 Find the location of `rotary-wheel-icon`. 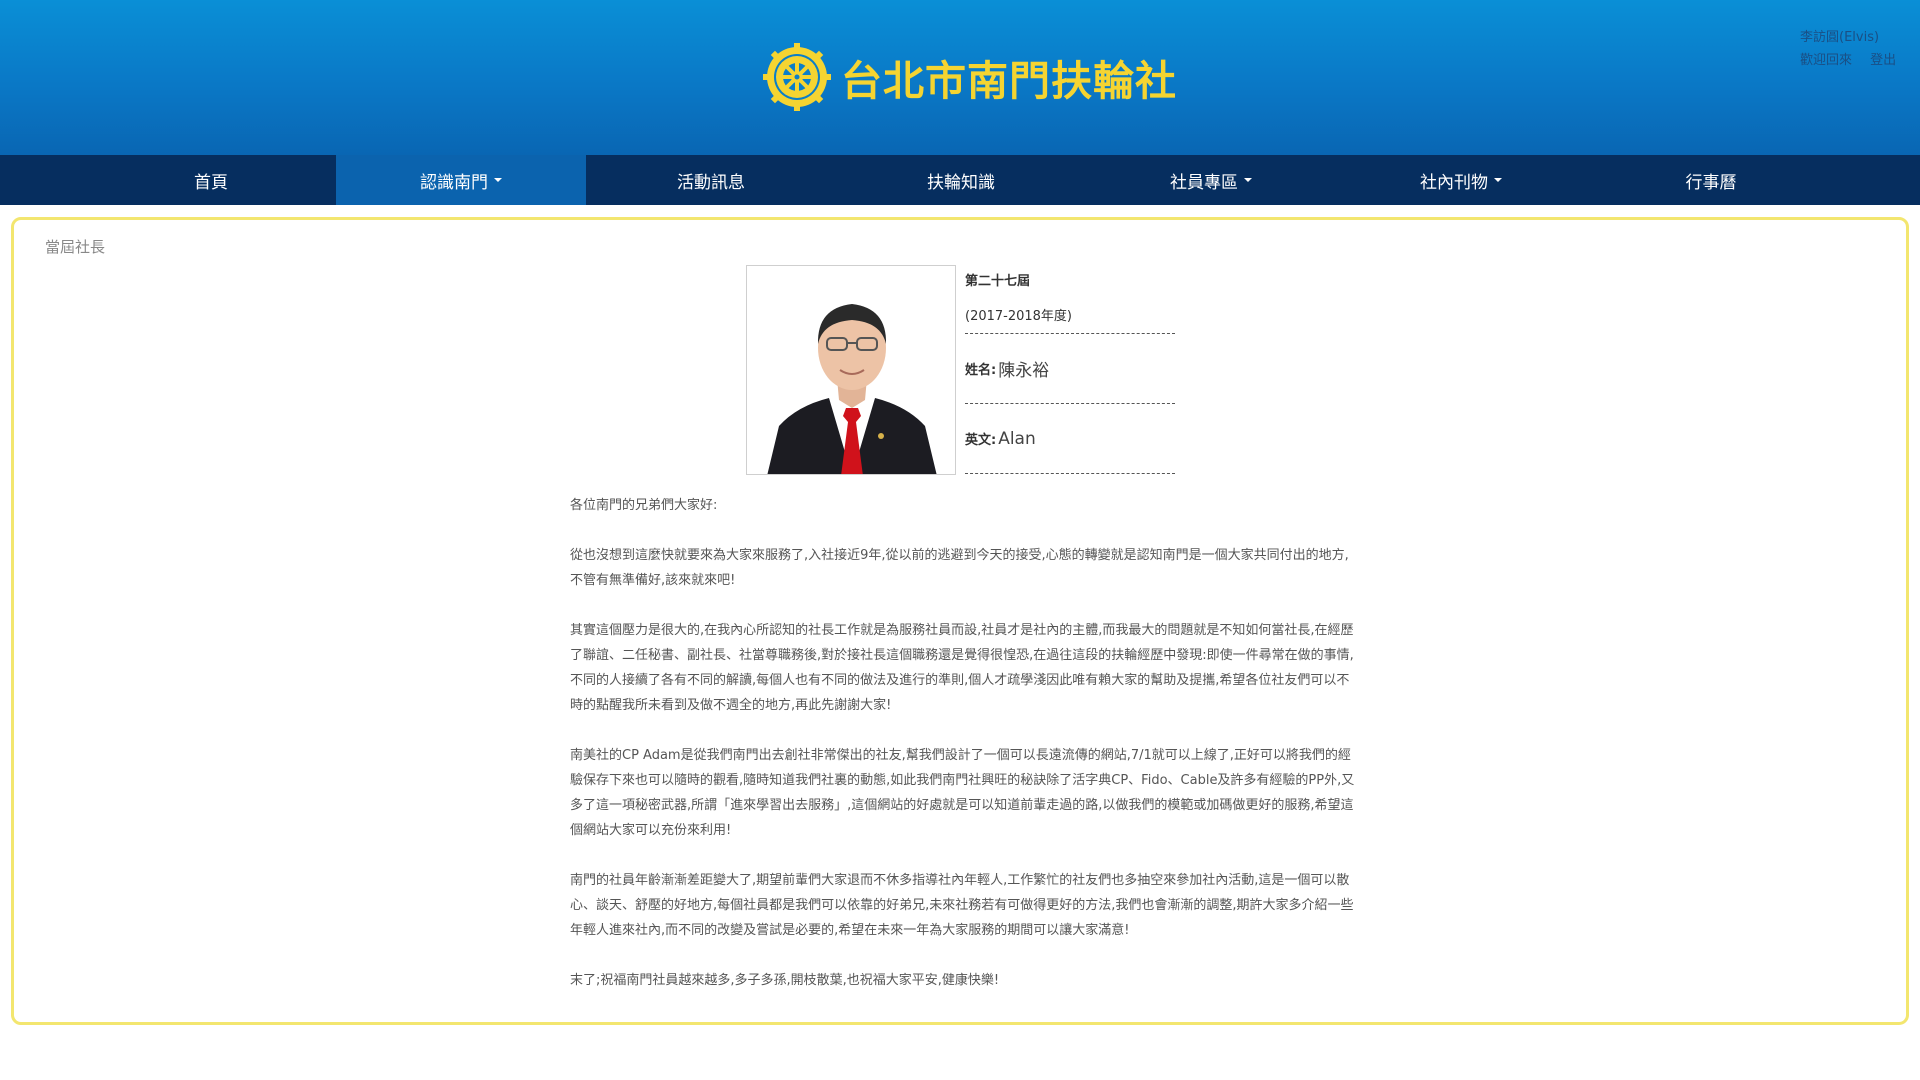

rotary-wheel-icon is located at coordinates (797, 77).